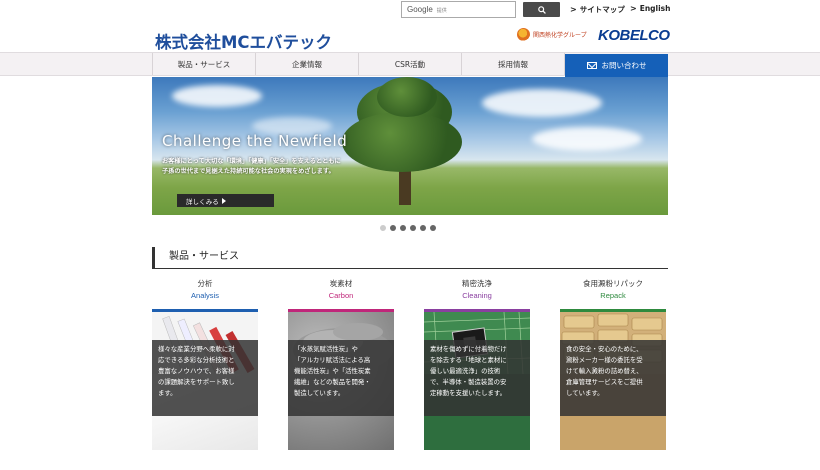 Image resolution: width=820 pixels, height=470 pixels. I want to click on utility-bar: Google 提供 > サイトマップ > English, so click(410, 10).